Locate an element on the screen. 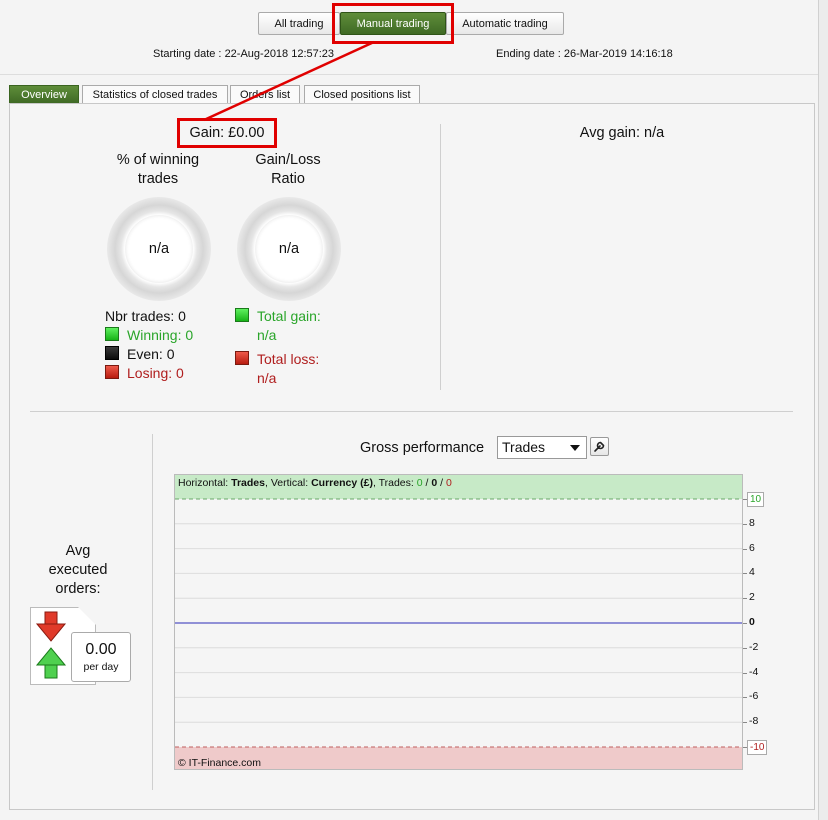  winning-pct-donut: n/a is located at coordinates (159, 249).